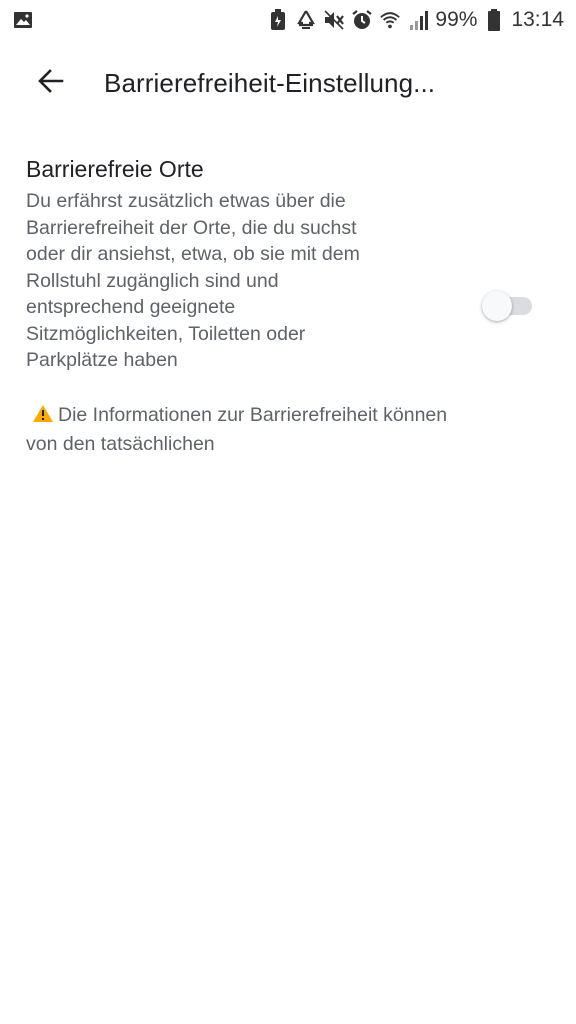  I want to click on accessible-places-toggle, so click(508, 306).